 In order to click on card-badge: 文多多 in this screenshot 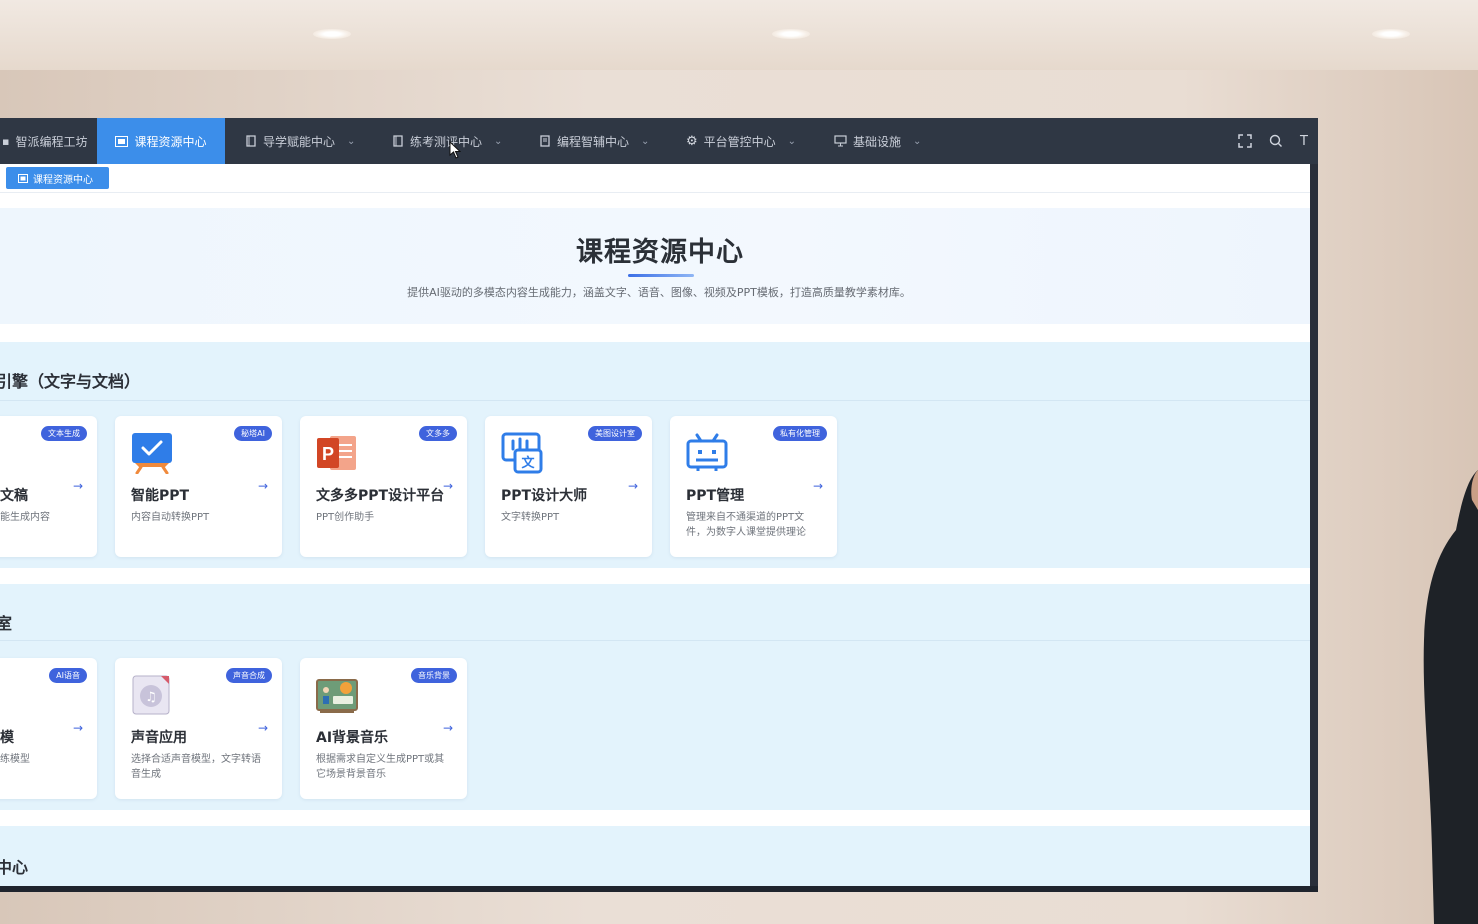, I will do `click(438, 433)`.